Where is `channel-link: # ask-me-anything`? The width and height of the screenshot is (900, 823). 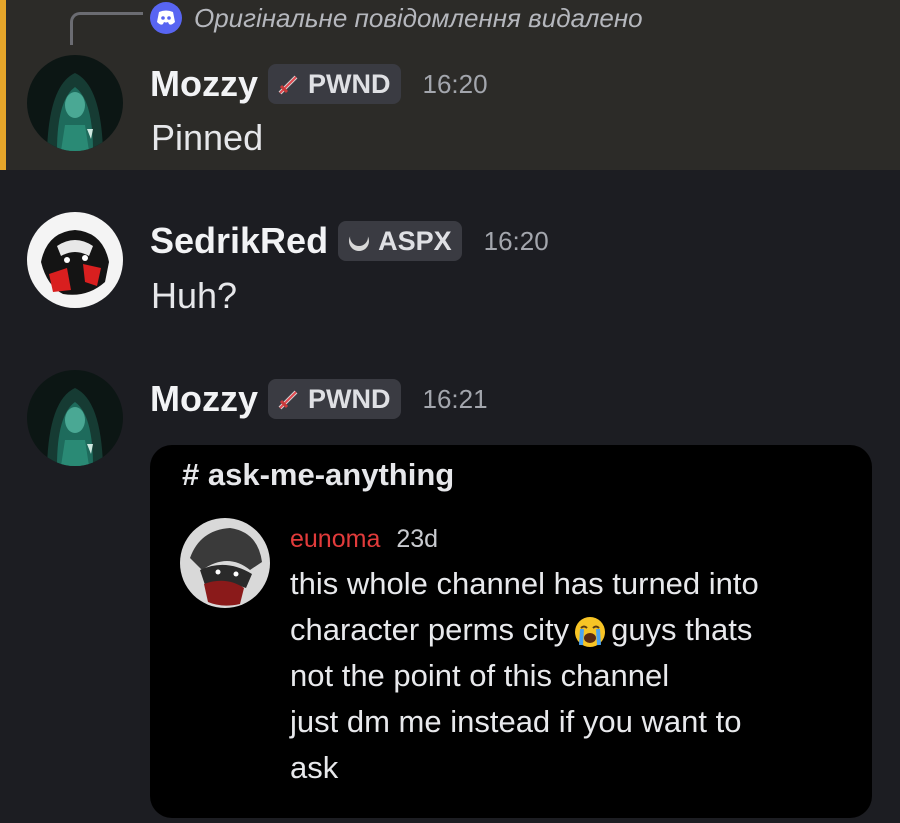
channel-link: # ask-me-anything is located at coordinates (318, 475).